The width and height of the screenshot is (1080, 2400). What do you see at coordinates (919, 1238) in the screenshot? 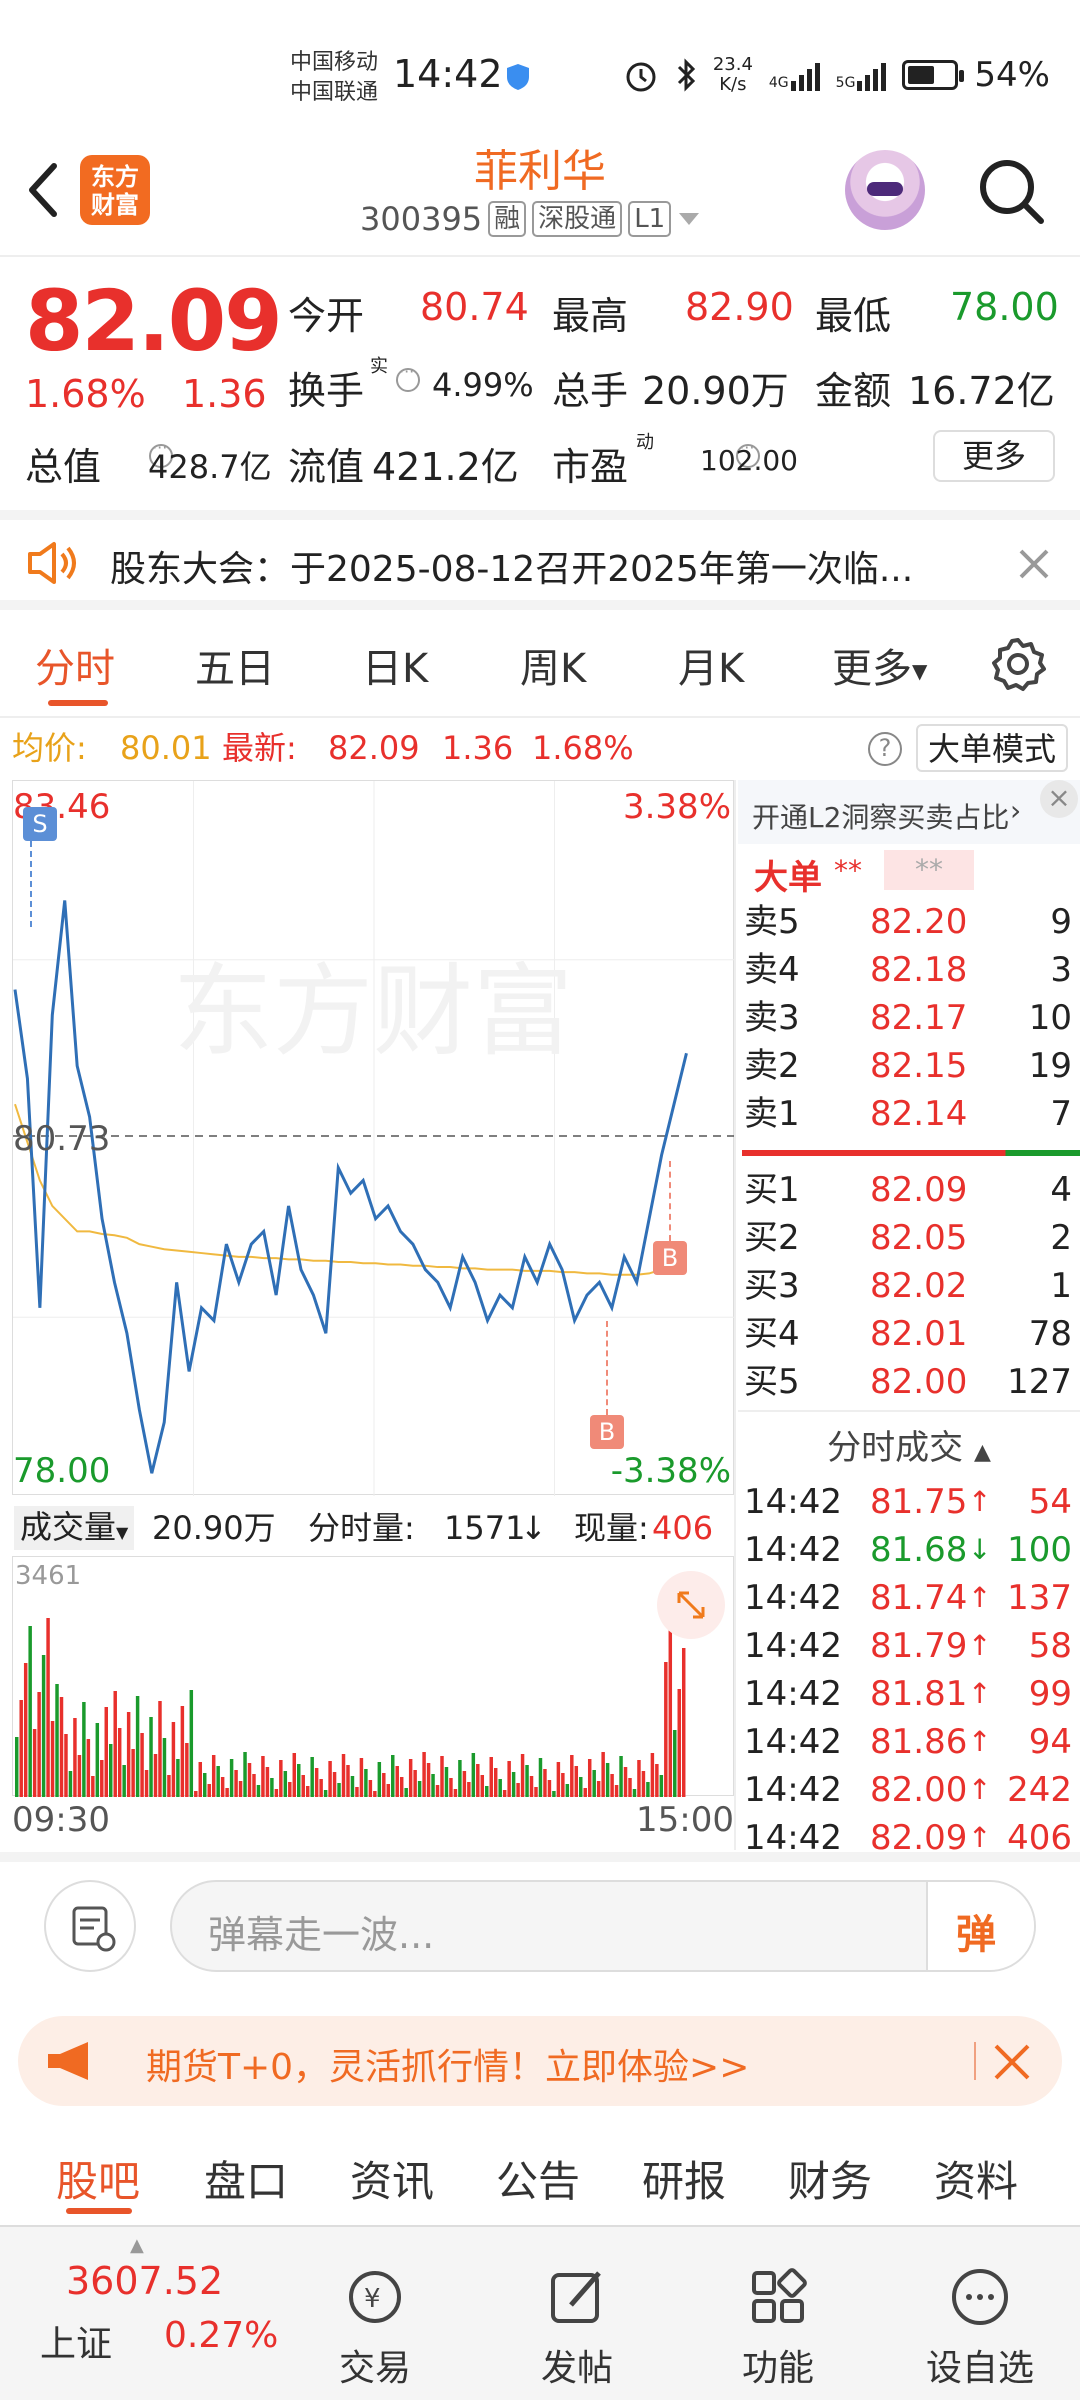
I see `bid-price: 82.05` at bounding box center [919, 1238].